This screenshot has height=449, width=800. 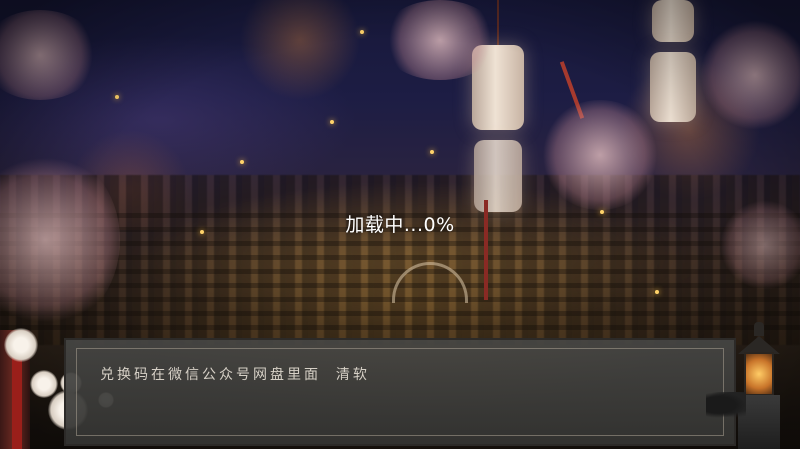 I want to click on stone-lamp-finial, so click(x=759, y=329).